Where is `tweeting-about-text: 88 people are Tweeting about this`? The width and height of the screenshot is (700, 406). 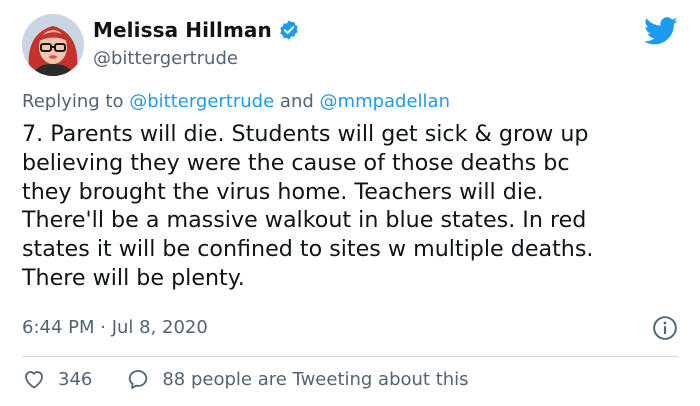 tweeting-about-text: 88 people are Tweeting about this is located at coordinates (315, 379).